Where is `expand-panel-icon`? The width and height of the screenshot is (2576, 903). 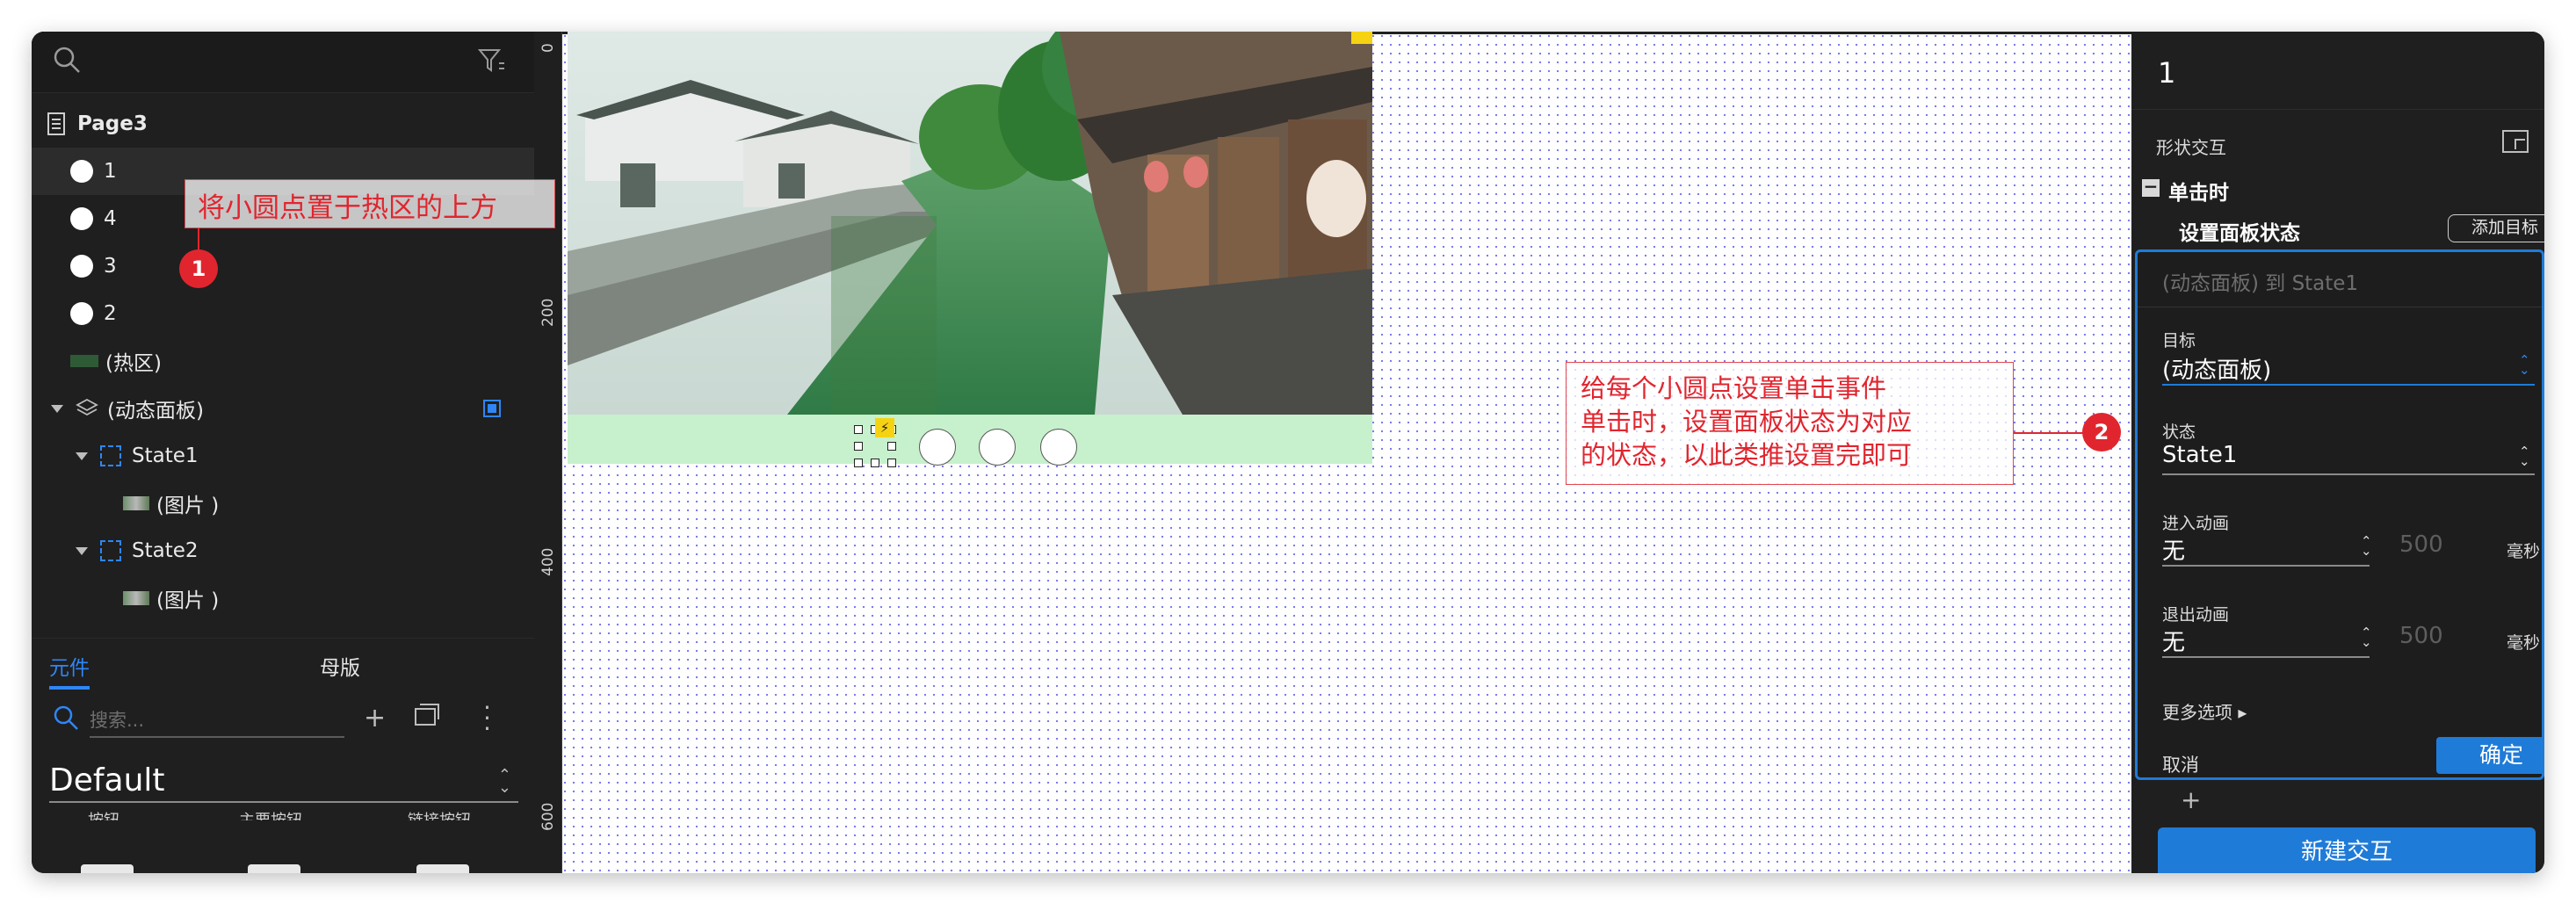
expand-panel-icon is located at coordinates (2515, 141).